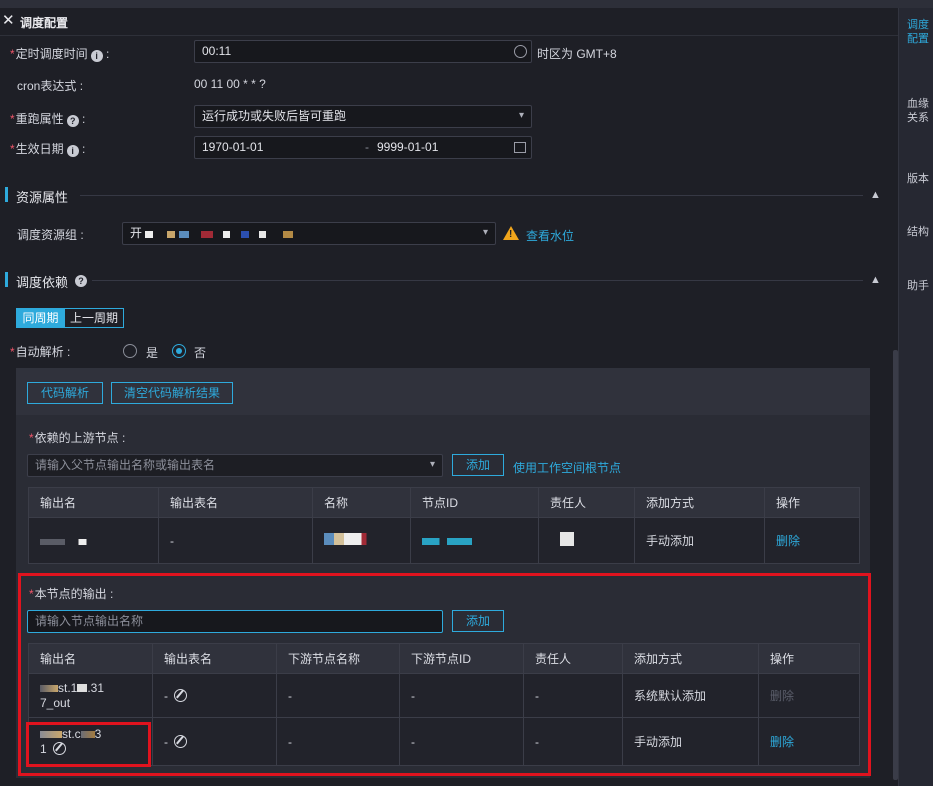 The image size is (933, 786). Describe the element at coordinates (918, 179) in the screenshot. I see `side-nav-version: 版本` at that location.